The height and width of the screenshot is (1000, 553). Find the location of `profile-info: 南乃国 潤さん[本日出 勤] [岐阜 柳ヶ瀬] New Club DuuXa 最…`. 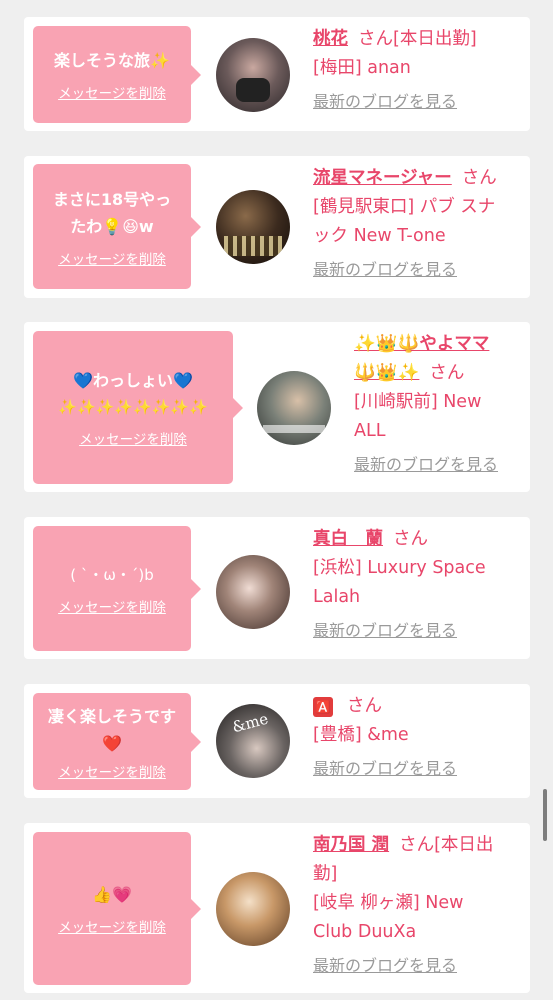

profile-info: 南乃国 潤さん[本日出 勤] [岐阜 柳ヶ瀬] New Club DuuXa 最… is located at coordinates (420, 905).